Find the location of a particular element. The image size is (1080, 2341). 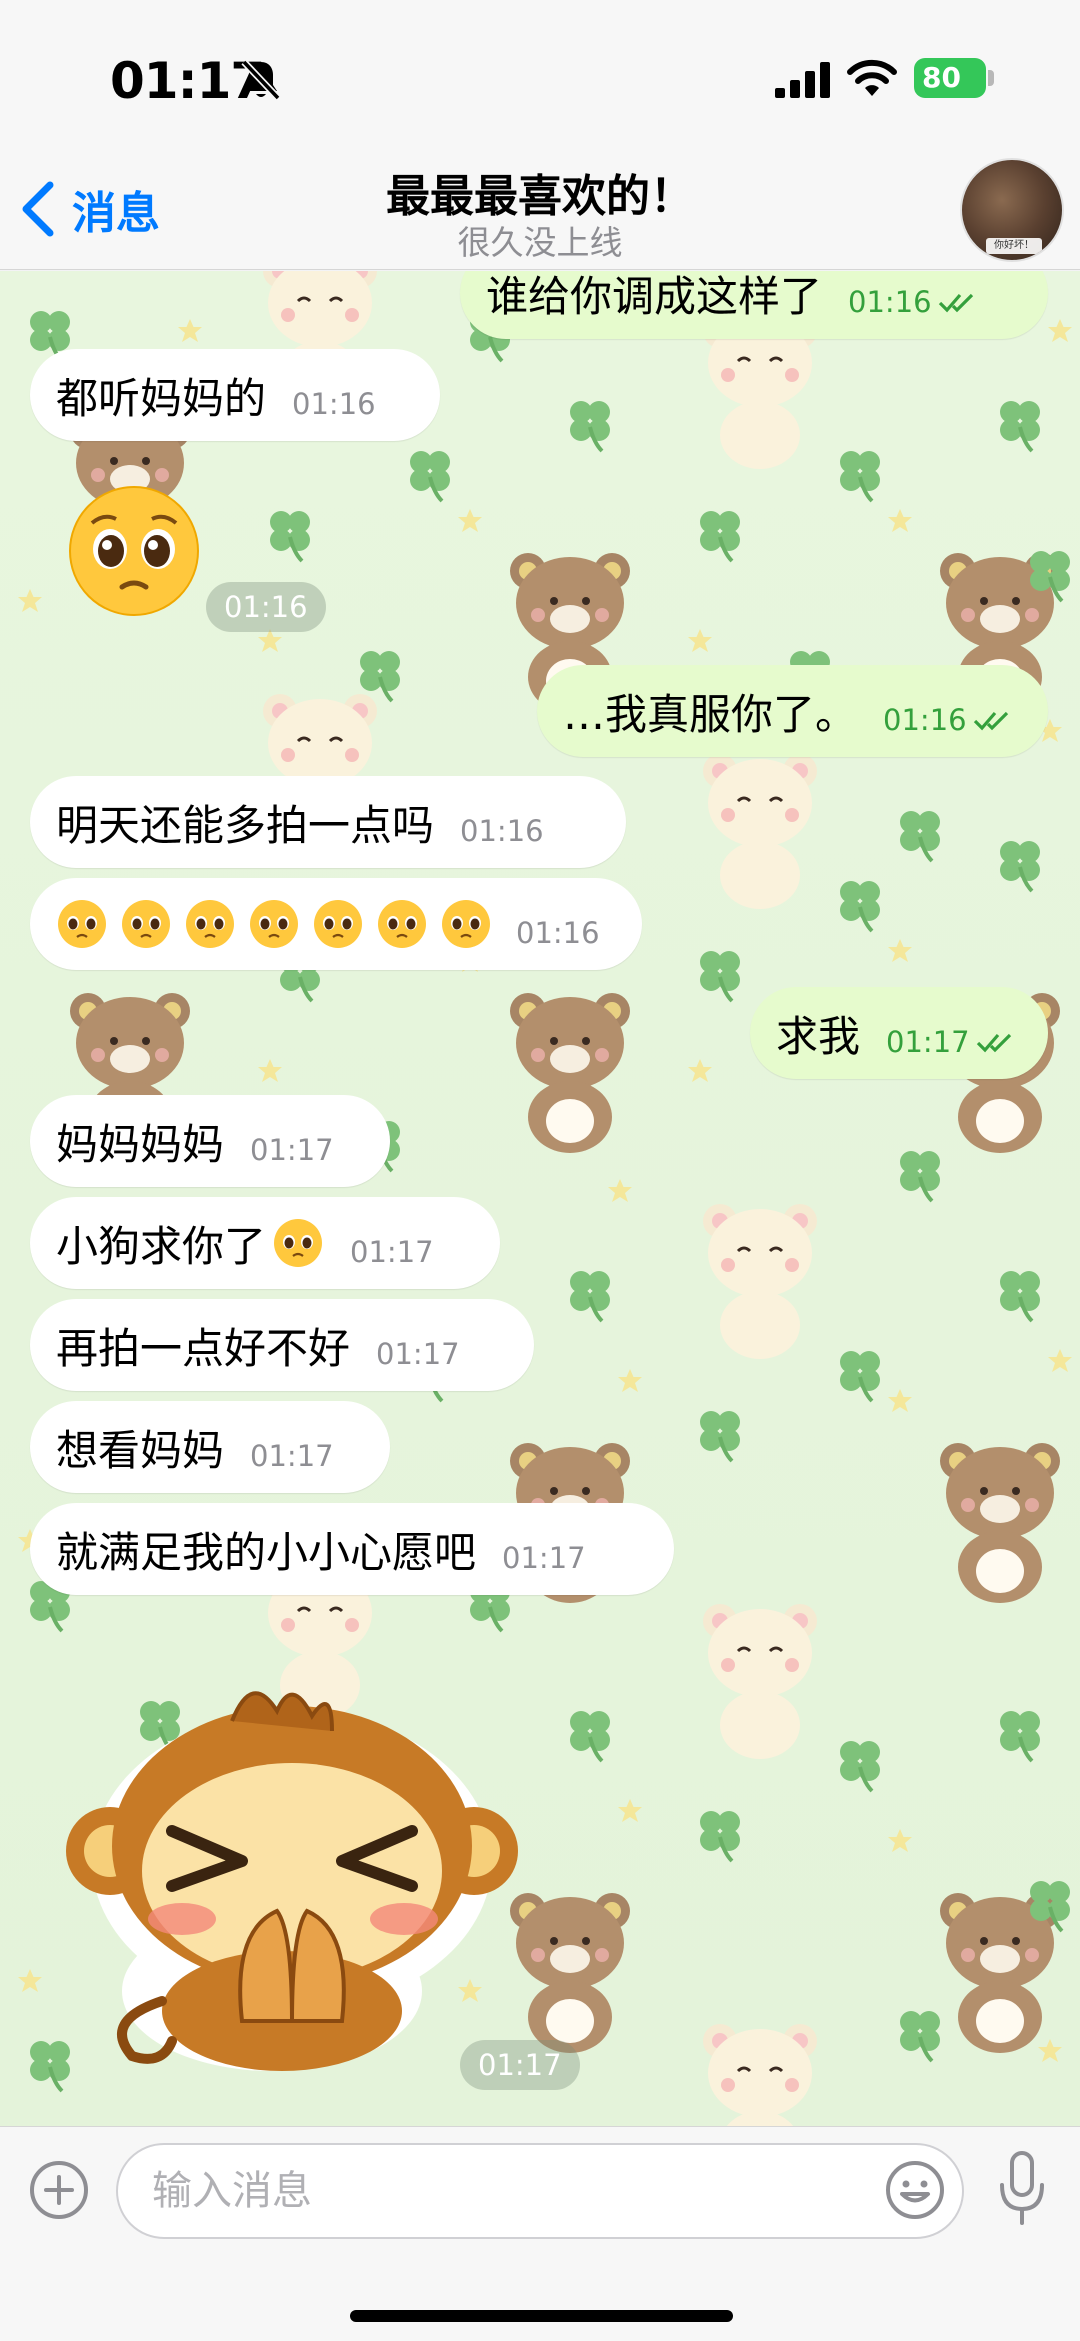

message-bubble-outgoing: 谁给你调成这样了 01:16 is located at coordinates (754, 305).